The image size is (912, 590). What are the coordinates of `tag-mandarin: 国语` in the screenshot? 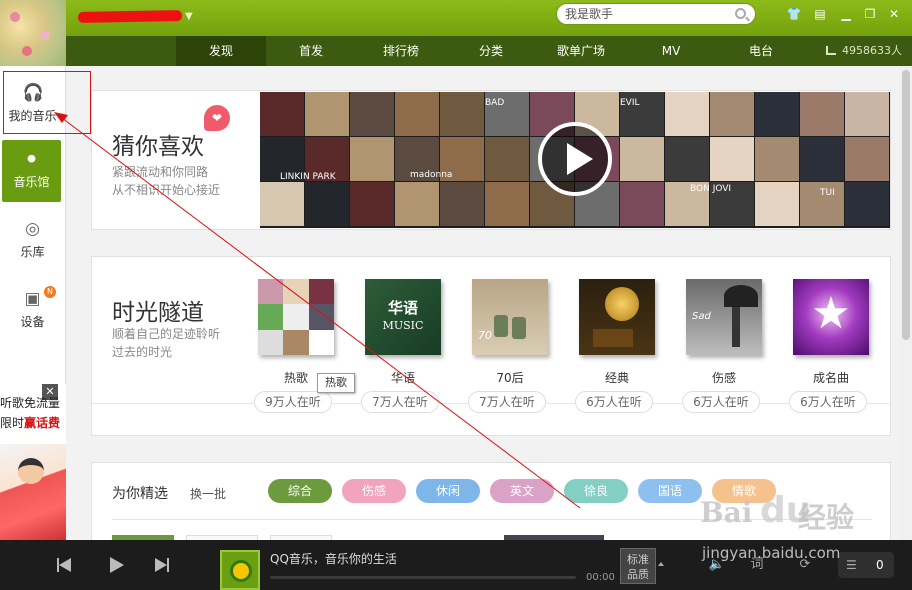 It's located at (670, 491).